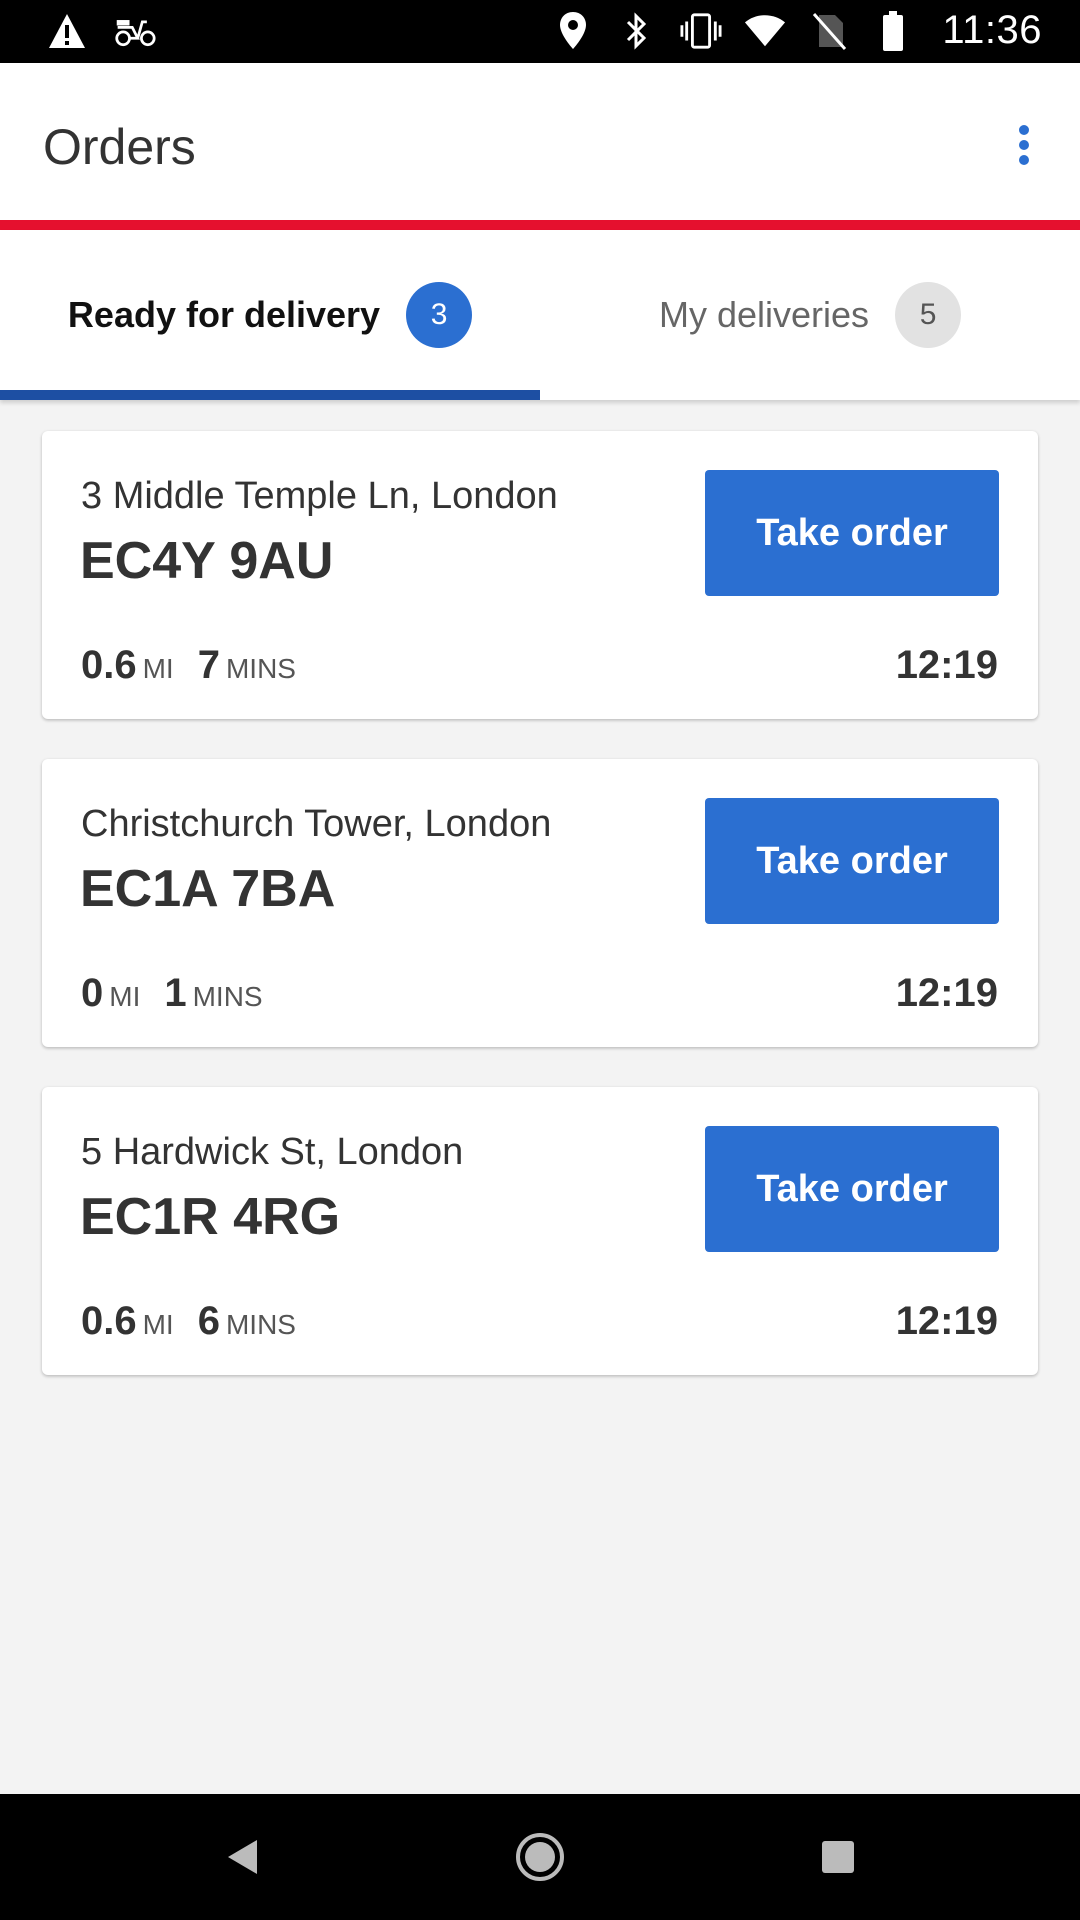 This screenshot has width=1080, height=1920. What do you see at coordinates (270, 395) in the screenshot?
I see `tab-indicator` at bounding box center [270, 395].